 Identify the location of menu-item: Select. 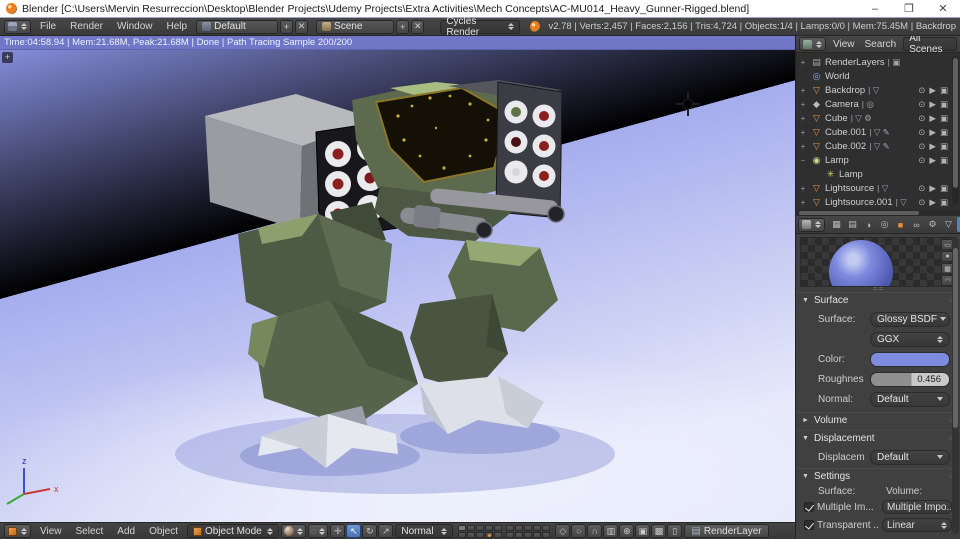
(90, 531).